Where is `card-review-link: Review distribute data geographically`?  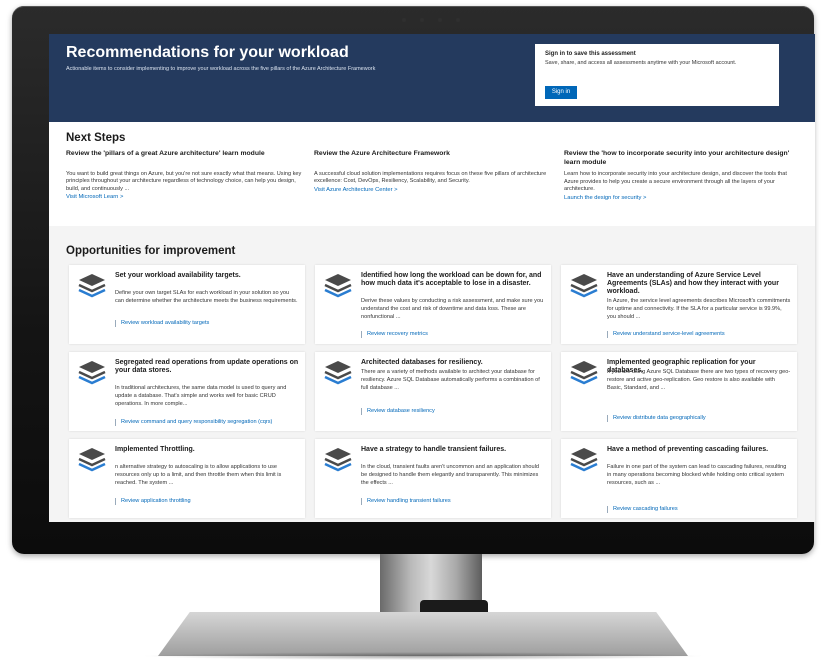
card-review-link: Review distribute data geographically is located at coordinates (698, 418).